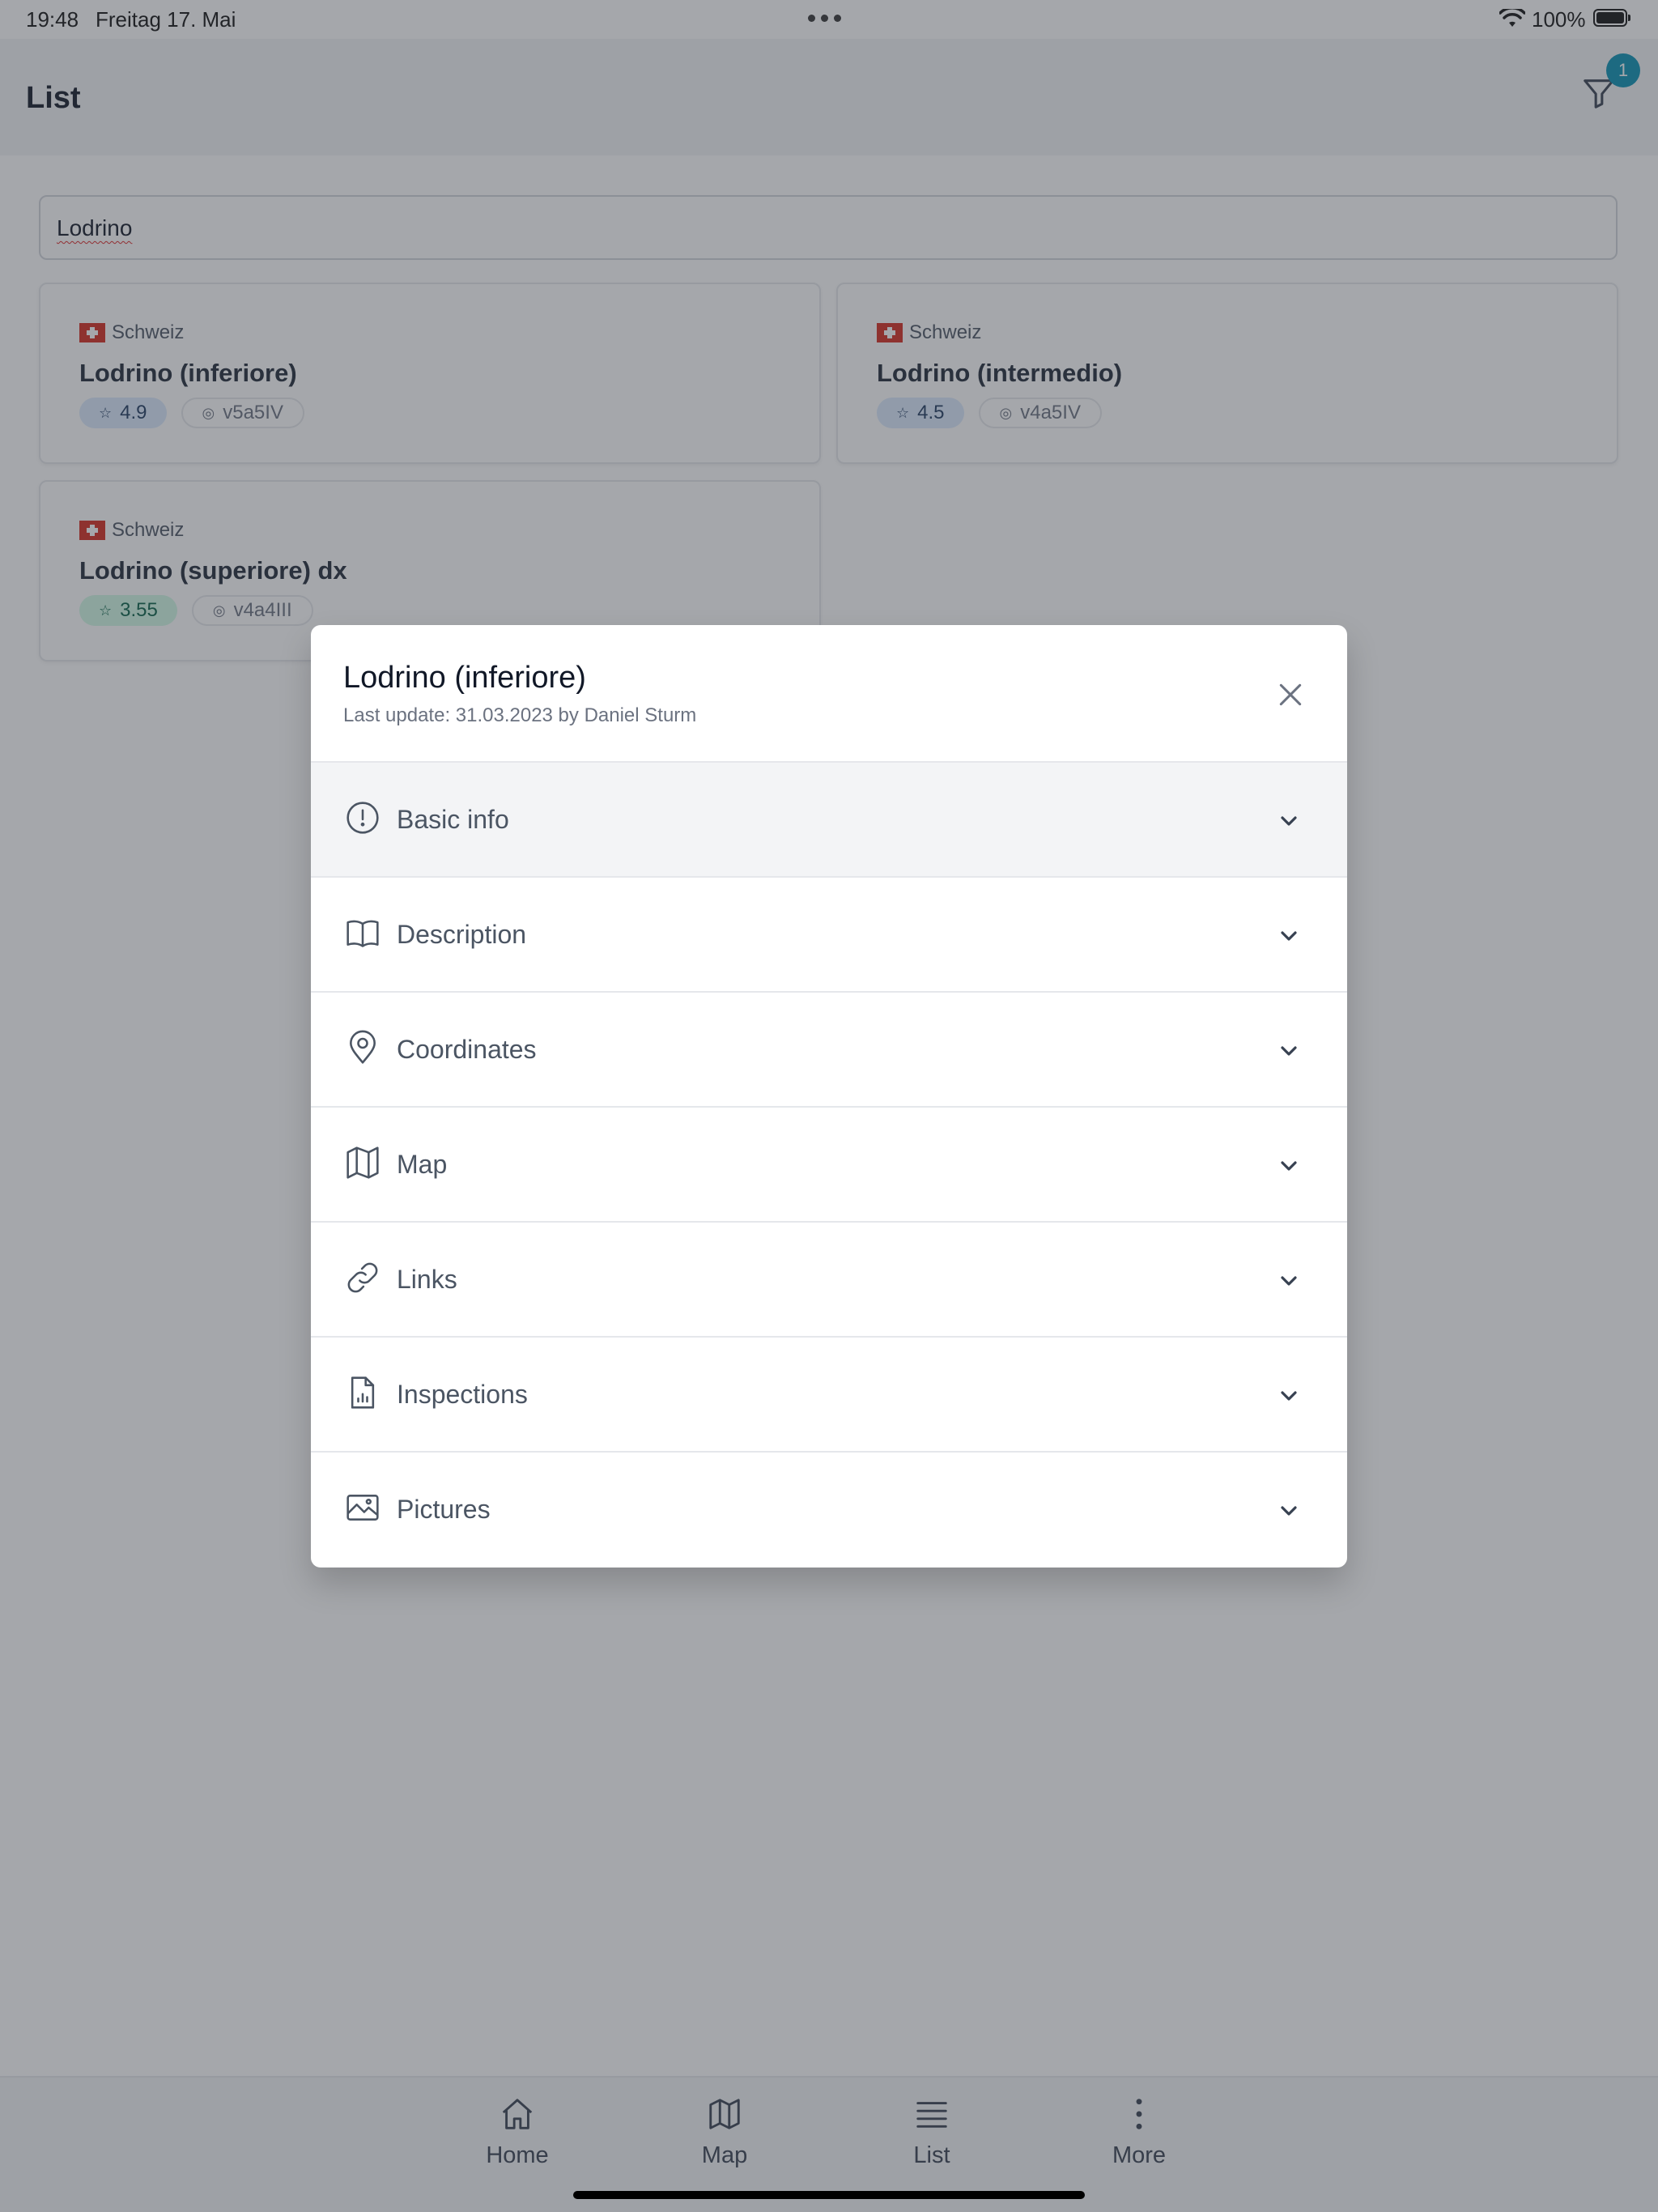 The image size is (1658, 2212). I want to click on section-label: Inspections, so click(462, 1395).